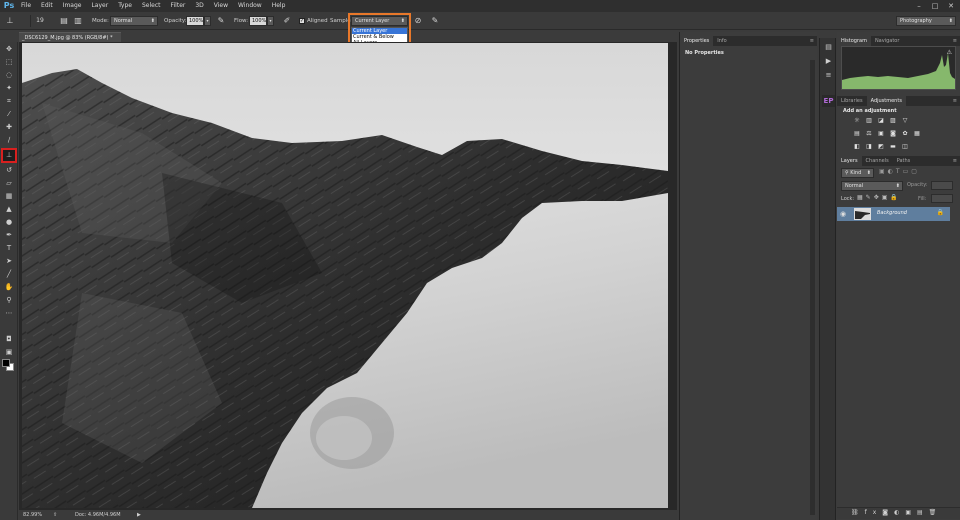 Image resolution: width=960 pixels, height=520 pixels. I want to click on foreground-color-swatch, so click(6, 363).